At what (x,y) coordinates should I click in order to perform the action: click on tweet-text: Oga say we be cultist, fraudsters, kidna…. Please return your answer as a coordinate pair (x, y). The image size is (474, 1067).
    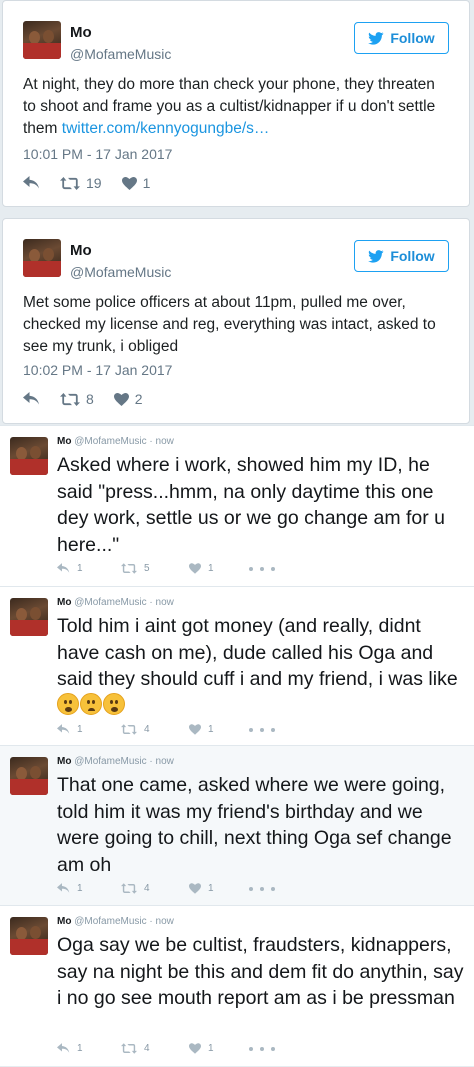
    Looking at the image, I should click on (260, 972).